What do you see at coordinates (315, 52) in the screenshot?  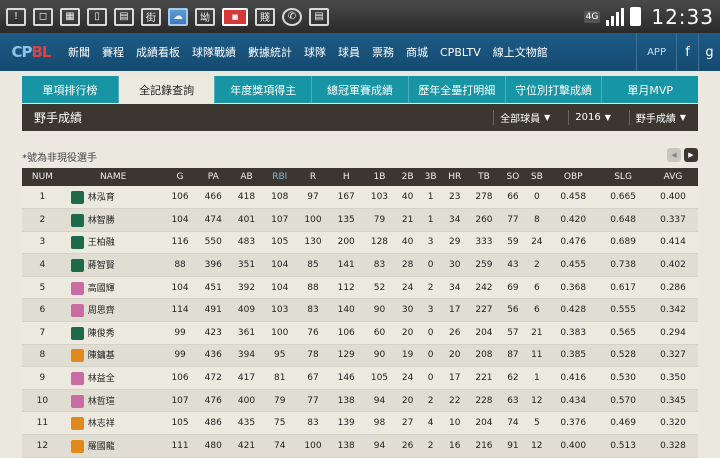 I see `nav-item-5: 球隊` at bounding box center [315, 52].